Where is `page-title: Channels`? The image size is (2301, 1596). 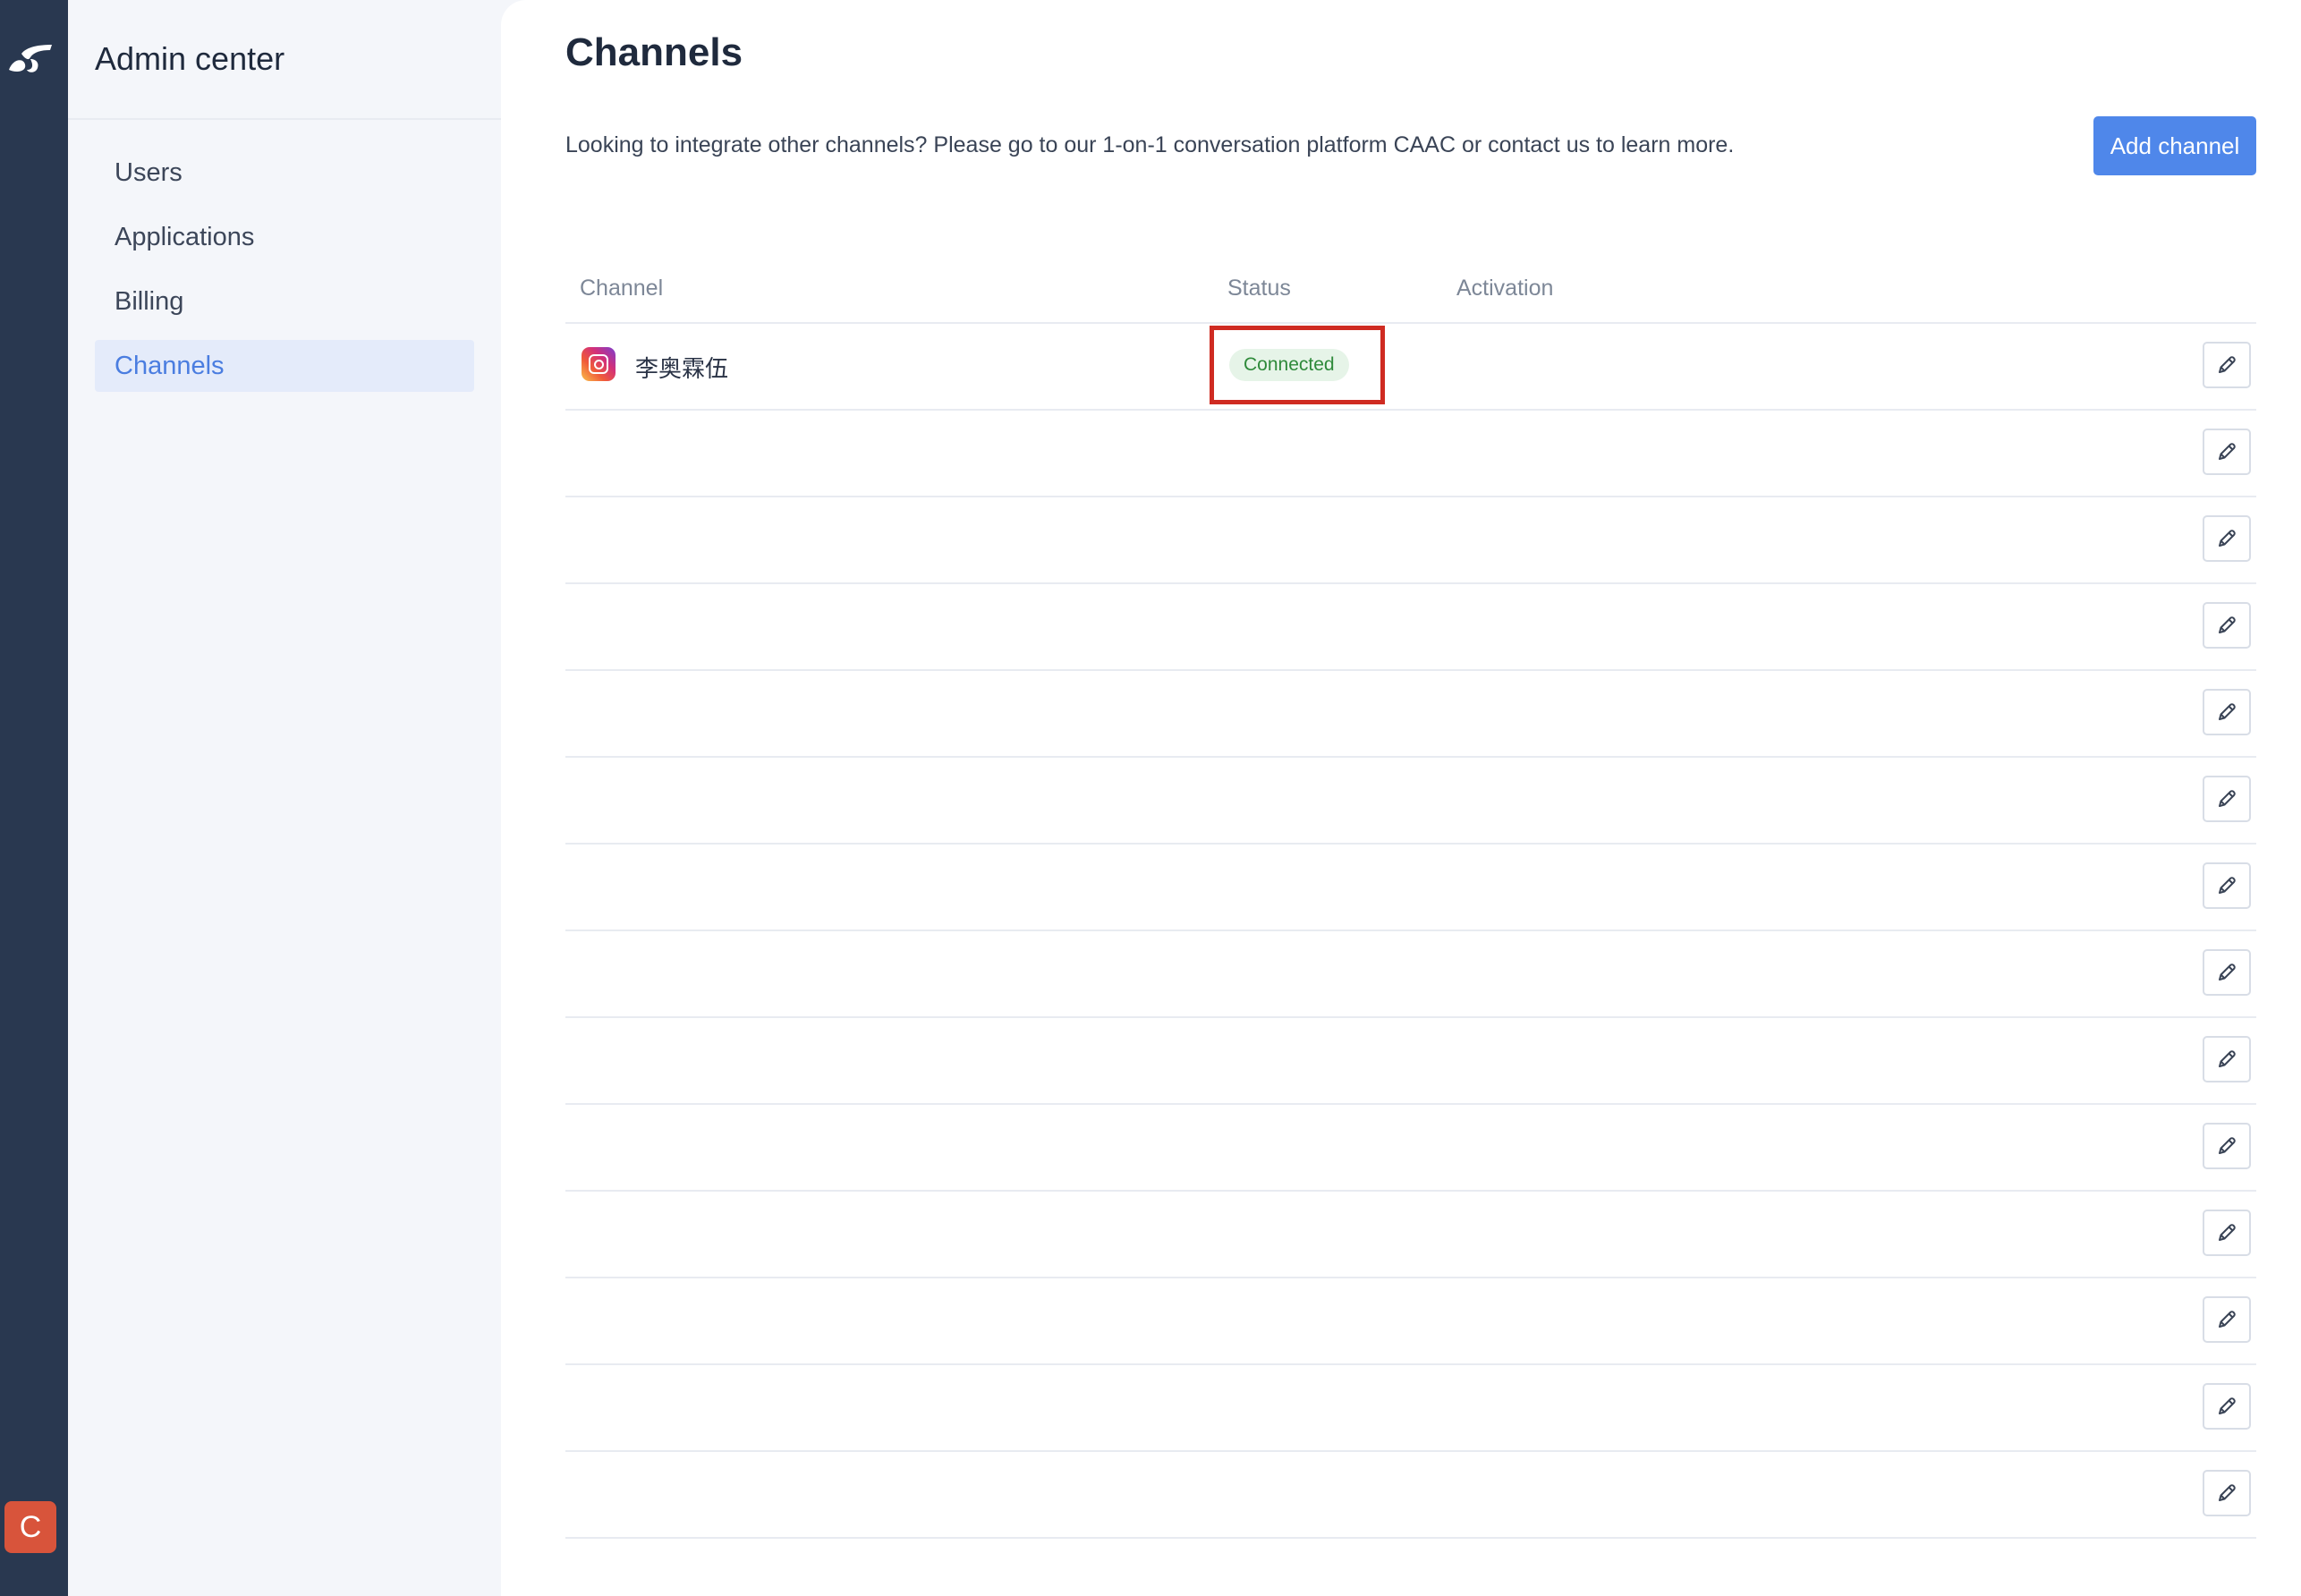
page-title: Channels is located at coordinates (654, 52).